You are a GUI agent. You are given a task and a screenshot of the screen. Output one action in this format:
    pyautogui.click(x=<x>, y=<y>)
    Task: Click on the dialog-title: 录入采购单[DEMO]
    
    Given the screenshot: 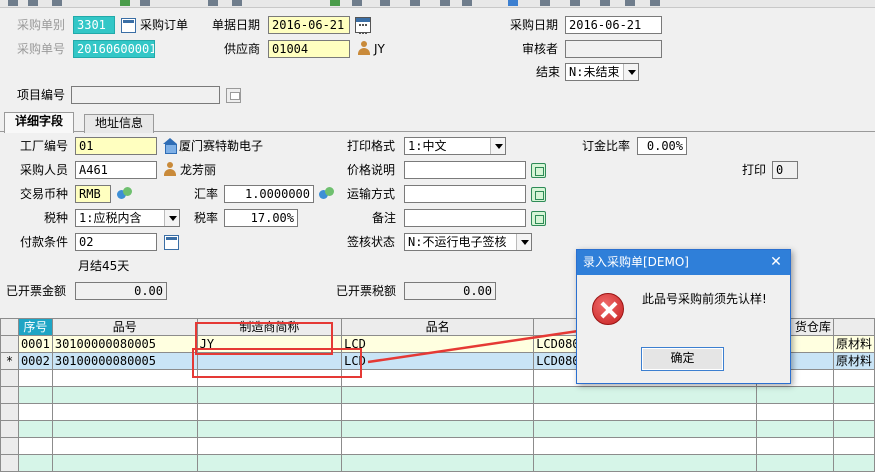 What is the action you would take?
    pyautogui.click(x=683, y=262)
    